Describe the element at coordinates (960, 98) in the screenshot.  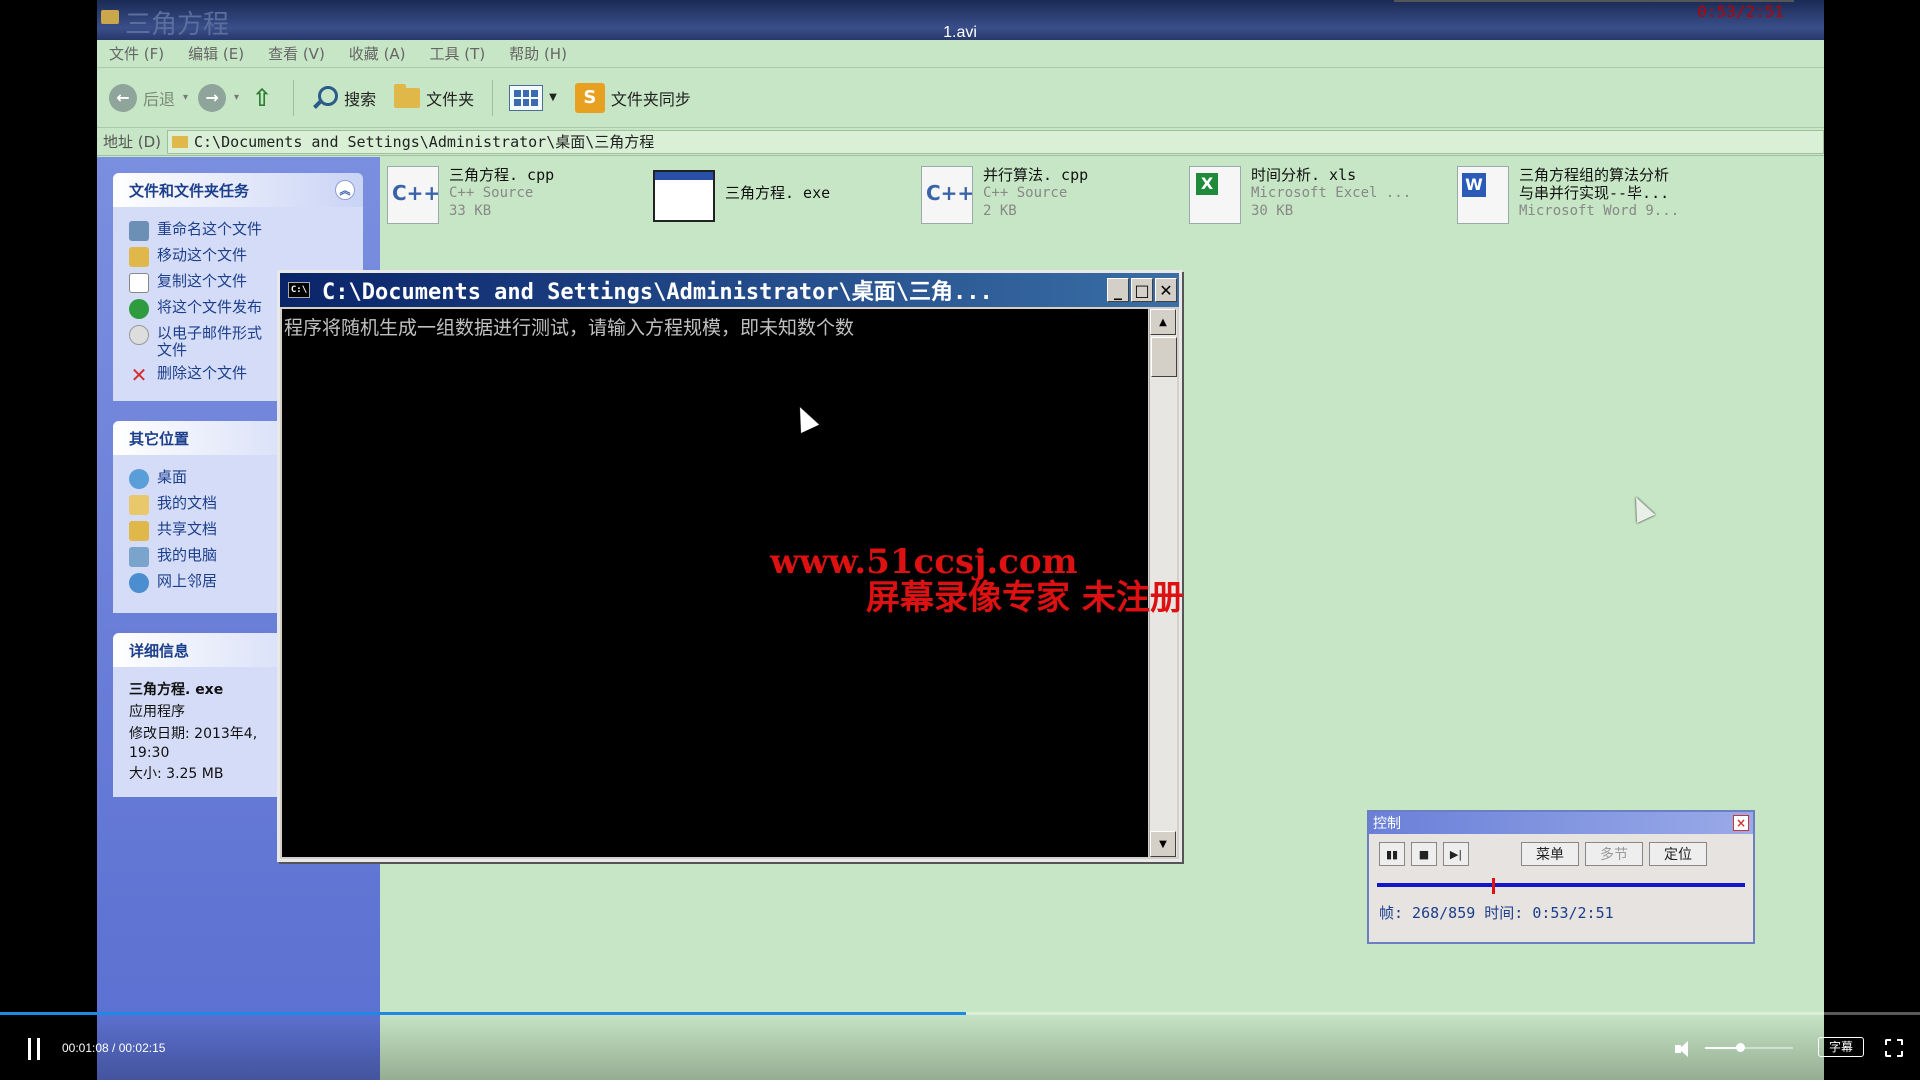
I see `explorer-toolbar: ← 后退 ▾ → ▾ ⇧ 搜索 文件夹 ▼ S 文件夹同步` at that location.